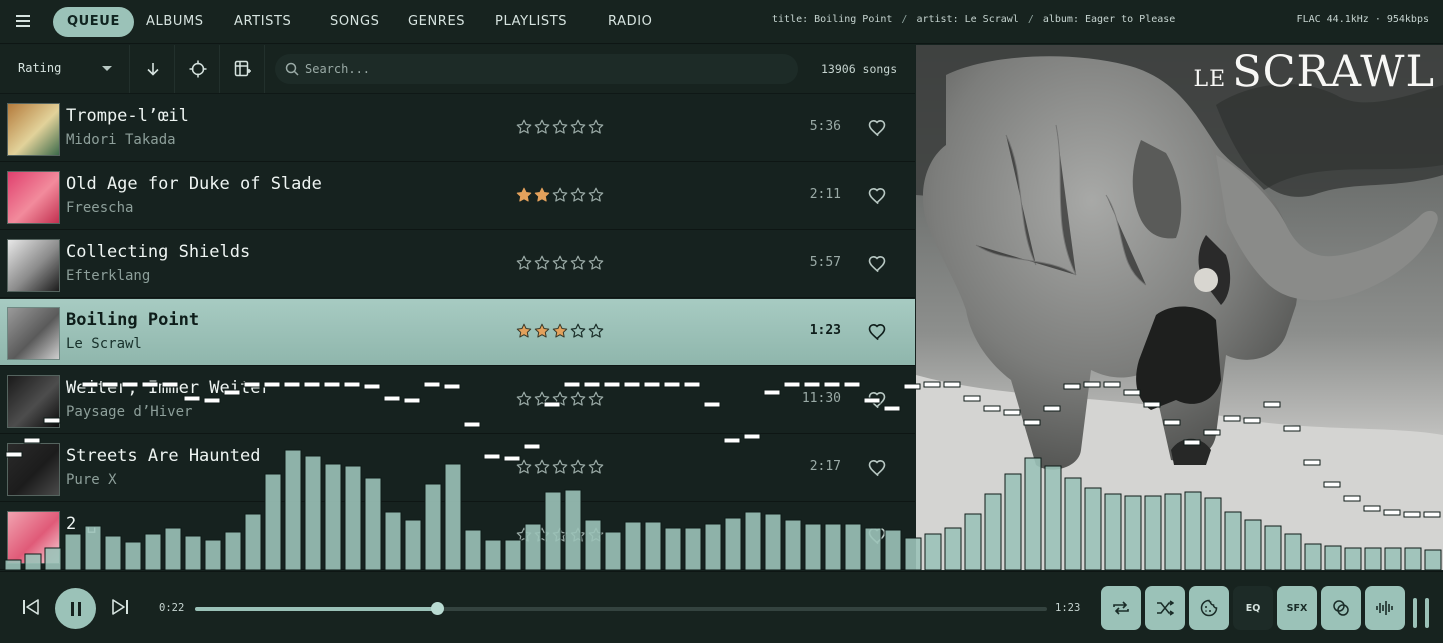 This screenshot has width=1443, height=643. Describe the element at coordinates (99, 208) in the screenshot. I see `song-artist: Freescha` at that location.